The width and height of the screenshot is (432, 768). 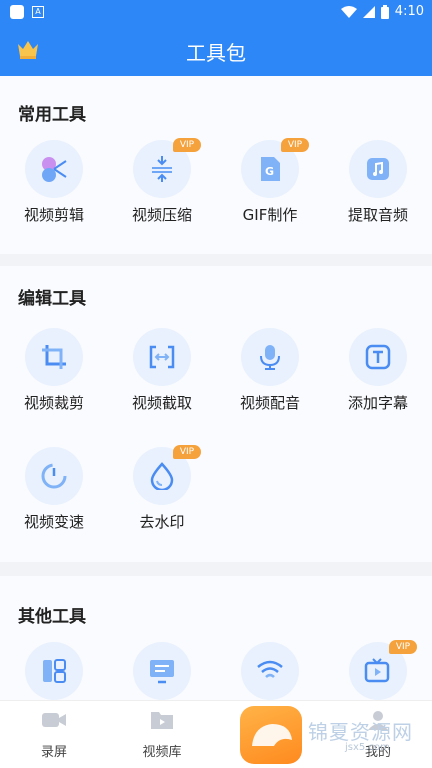 What do you see at coordinates (378, 373) in the screenshot?
I see `tool-add-subtitle: 添加字幕` at bounding box center [378, 373].